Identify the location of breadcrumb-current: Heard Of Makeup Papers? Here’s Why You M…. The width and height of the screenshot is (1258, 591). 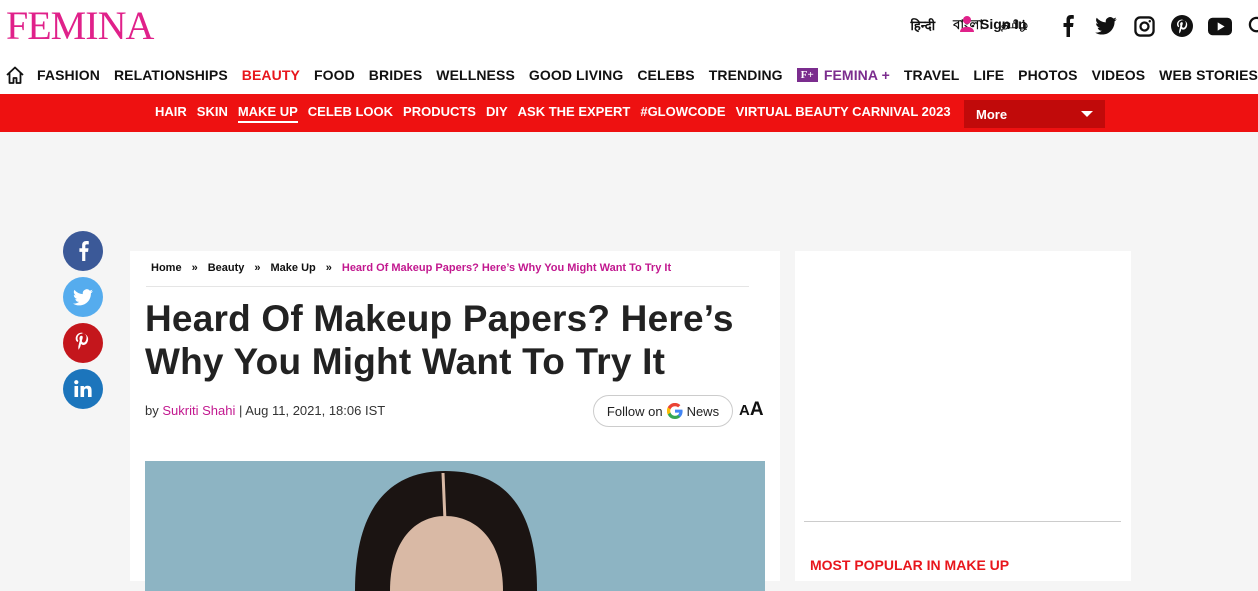
(506, 268).